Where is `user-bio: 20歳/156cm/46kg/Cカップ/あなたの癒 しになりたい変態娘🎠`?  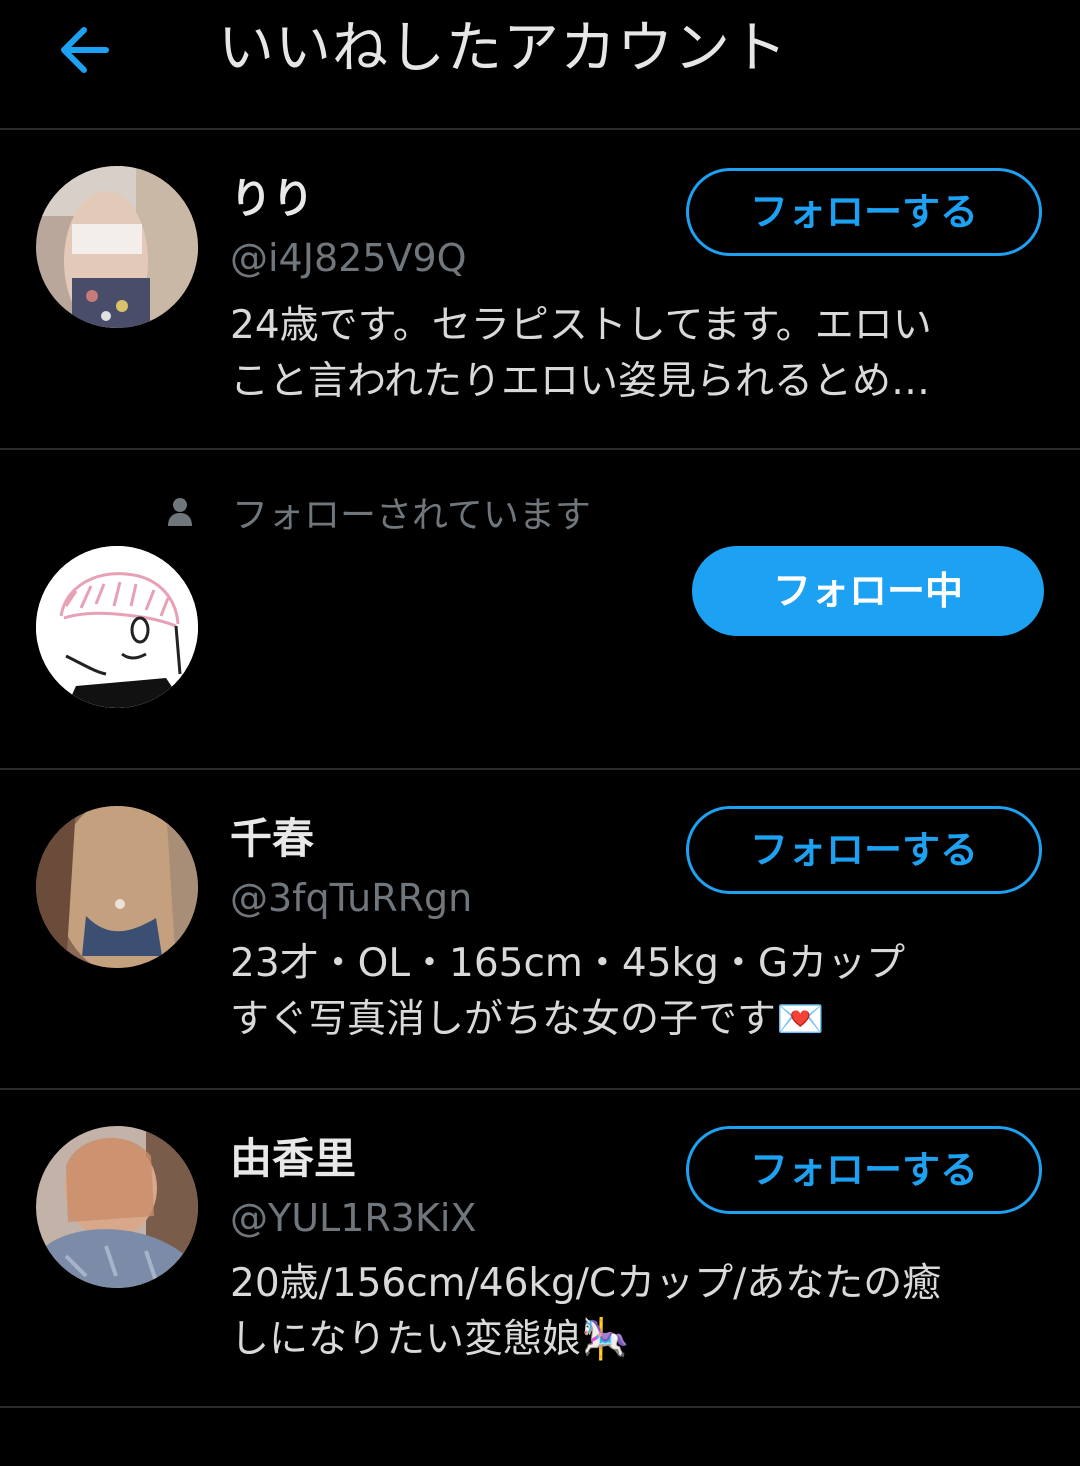 user-bio: 20歳/156cm/46kg/Cカップ/あなたの癒 しになりたい変態娘🎠 is located at coordinates (637, 1312).